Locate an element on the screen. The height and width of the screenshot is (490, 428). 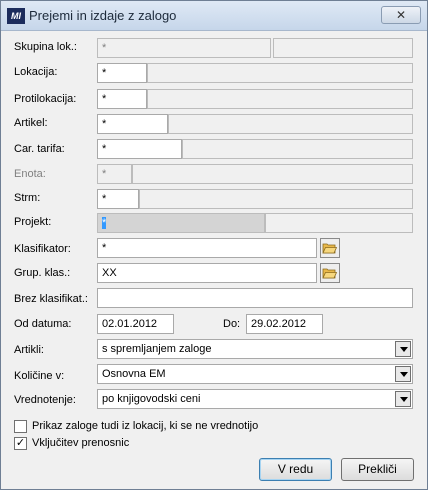
vrednotenje-selected-value: po knjigovodski ceni is located at coordinates (151, 399).